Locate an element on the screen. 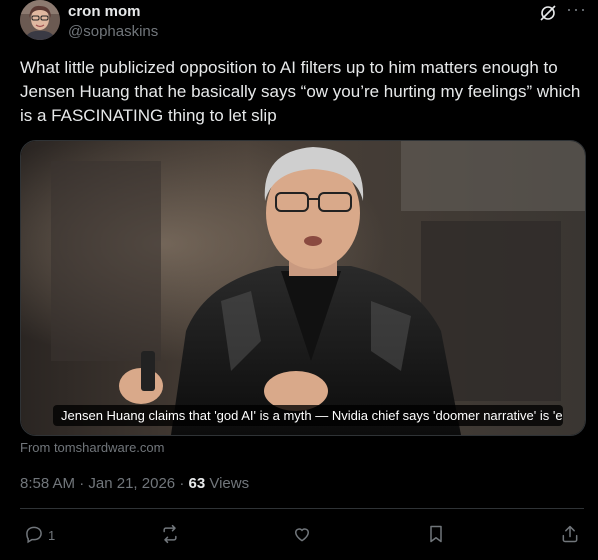  avatar is located at coordinates (40, 20).